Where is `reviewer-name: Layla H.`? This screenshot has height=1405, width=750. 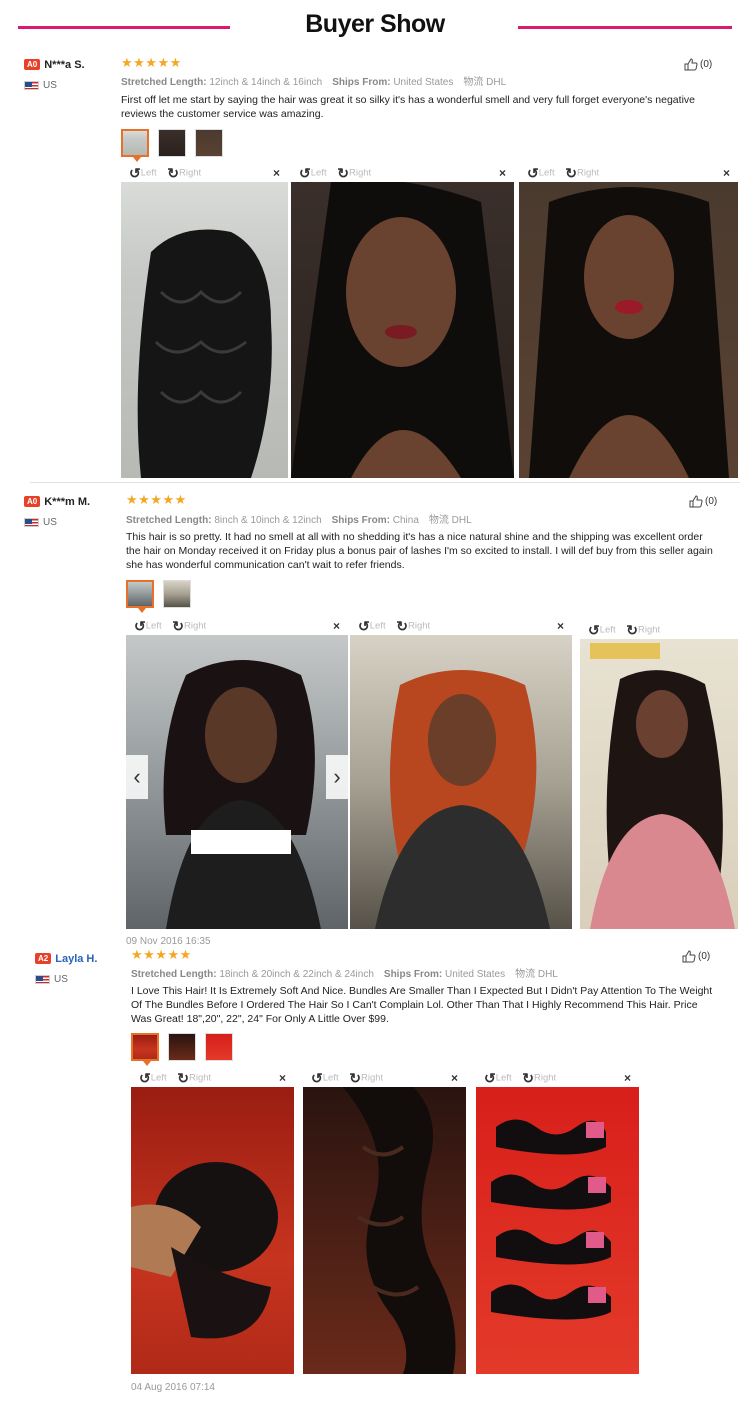 reviewer-name: Layla H. is located at coordinates (76, 959).